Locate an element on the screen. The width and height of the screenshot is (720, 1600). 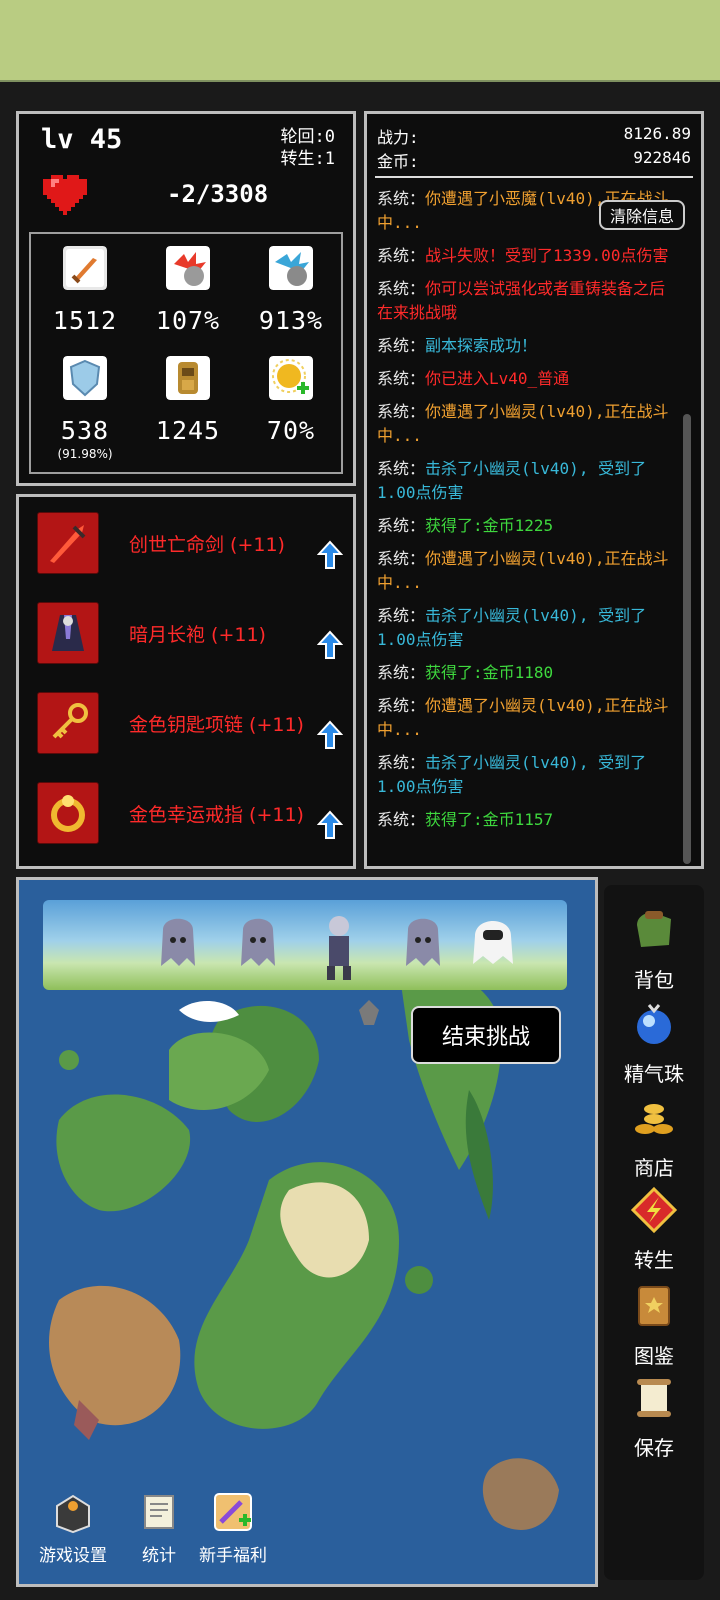
dark-robe-icon is located at coordinates (68, 633).